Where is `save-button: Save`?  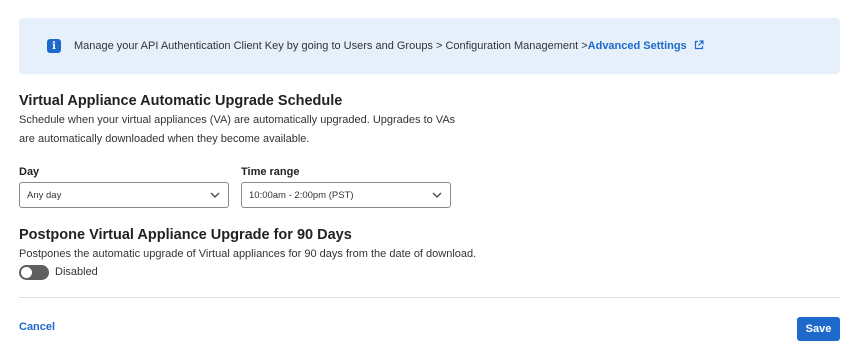
save-button: Save is located at coordinates (818, 329).